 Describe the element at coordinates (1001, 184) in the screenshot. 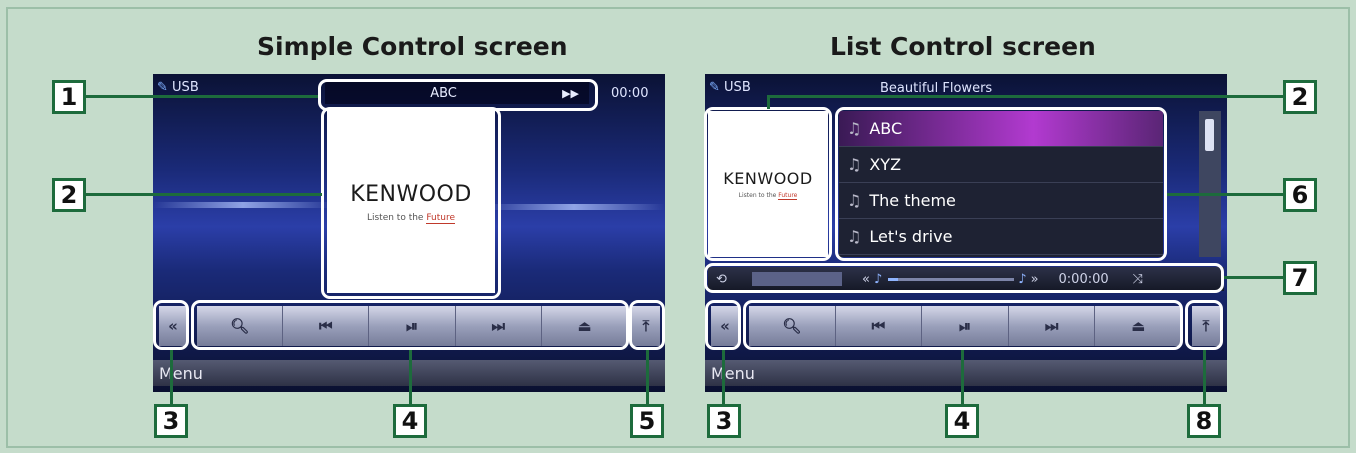

I see `highlight-track-list` at that location.